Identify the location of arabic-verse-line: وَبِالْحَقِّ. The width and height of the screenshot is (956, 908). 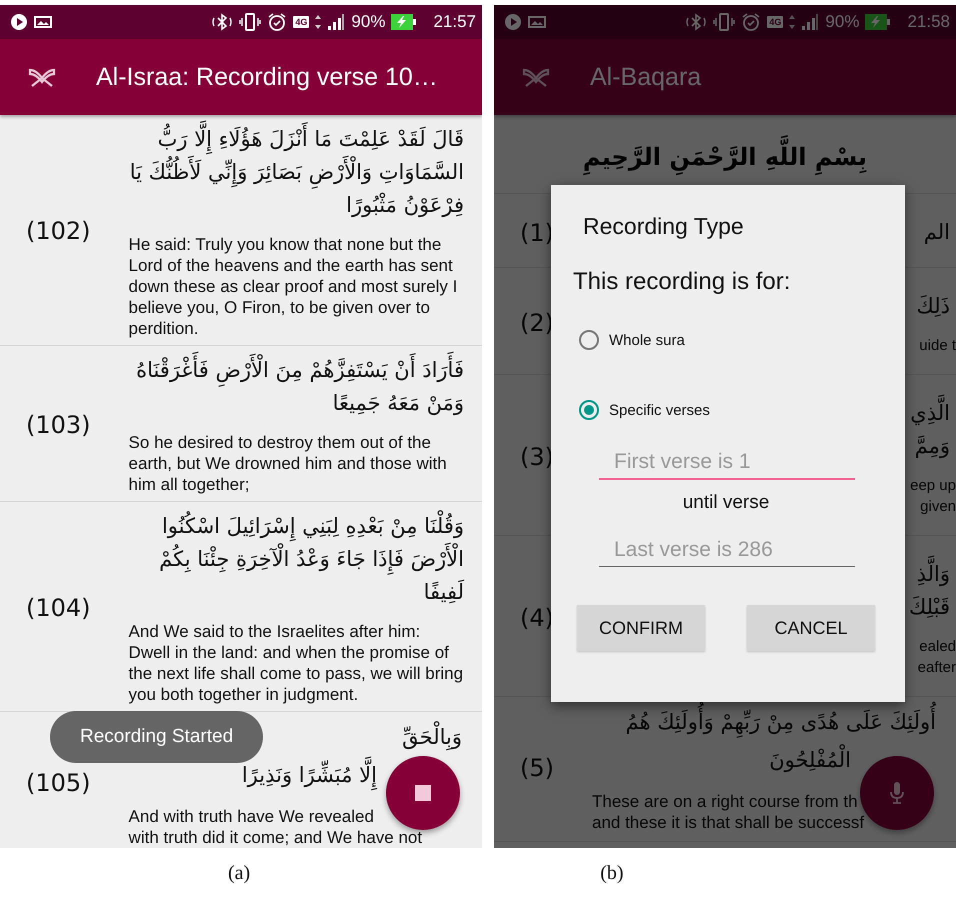
(432, 737).